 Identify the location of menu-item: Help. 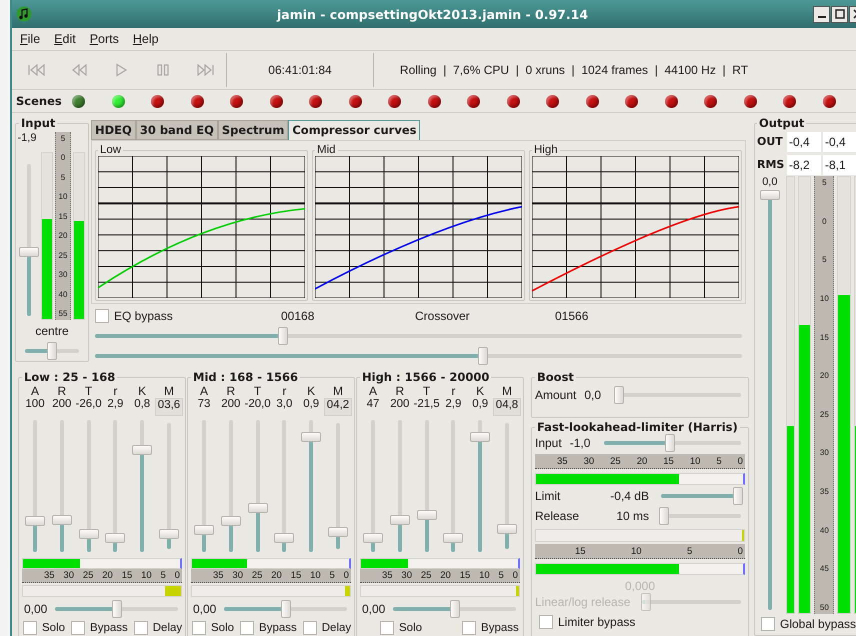
(145, 39).